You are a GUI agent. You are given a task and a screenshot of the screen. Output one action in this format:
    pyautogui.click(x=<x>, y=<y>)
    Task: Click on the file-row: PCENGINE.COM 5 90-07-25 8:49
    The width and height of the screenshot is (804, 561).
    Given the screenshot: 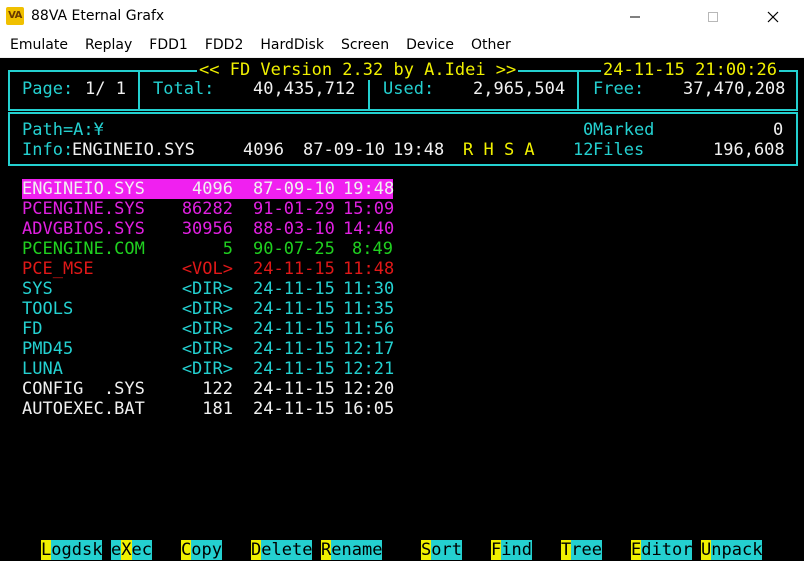 What is the action you would take?
    pyautogui.click(x=207, y=249)
    